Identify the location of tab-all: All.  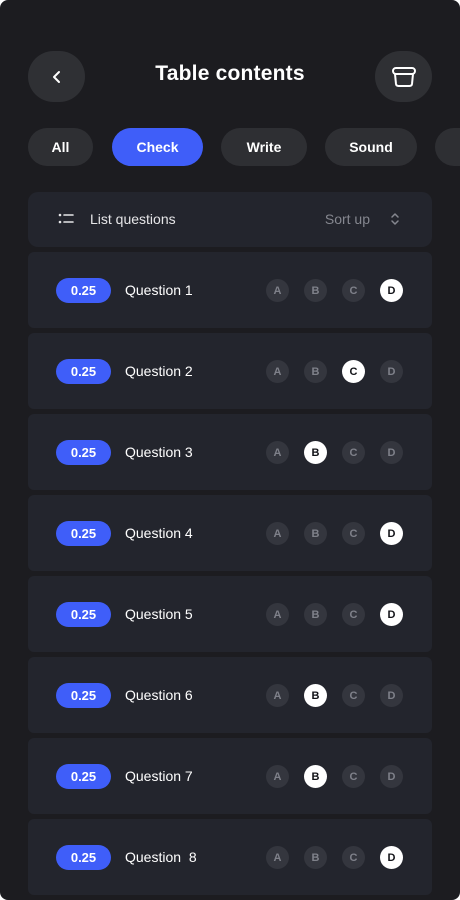
(60, 147).